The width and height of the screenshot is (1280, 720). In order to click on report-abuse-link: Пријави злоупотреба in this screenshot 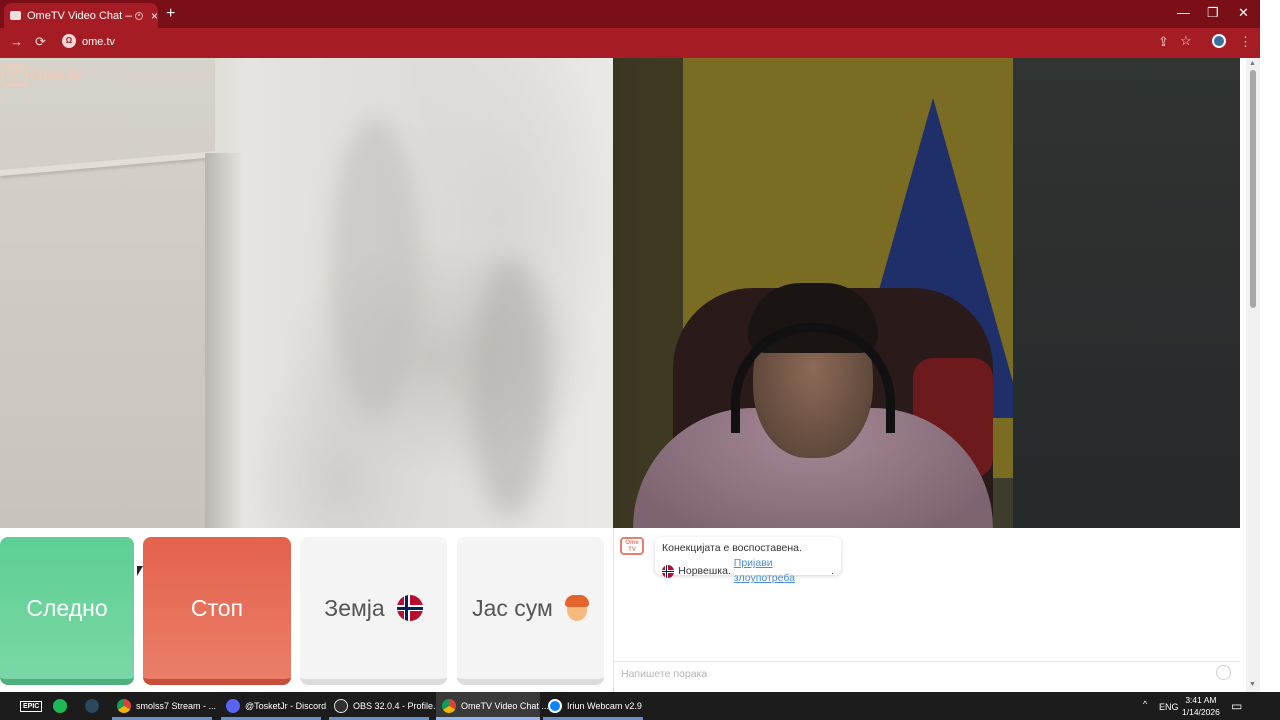, I will do `click(782, 571)`.